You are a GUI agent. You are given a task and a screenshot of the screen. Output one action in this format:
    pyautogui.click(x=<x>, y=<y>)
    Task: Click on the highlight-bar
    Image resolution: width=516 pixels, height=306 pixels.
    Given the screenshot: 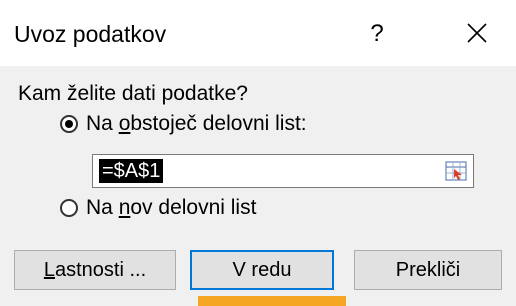 What is the action you would take?
    pyautogui.click(x=272, y=301)
    